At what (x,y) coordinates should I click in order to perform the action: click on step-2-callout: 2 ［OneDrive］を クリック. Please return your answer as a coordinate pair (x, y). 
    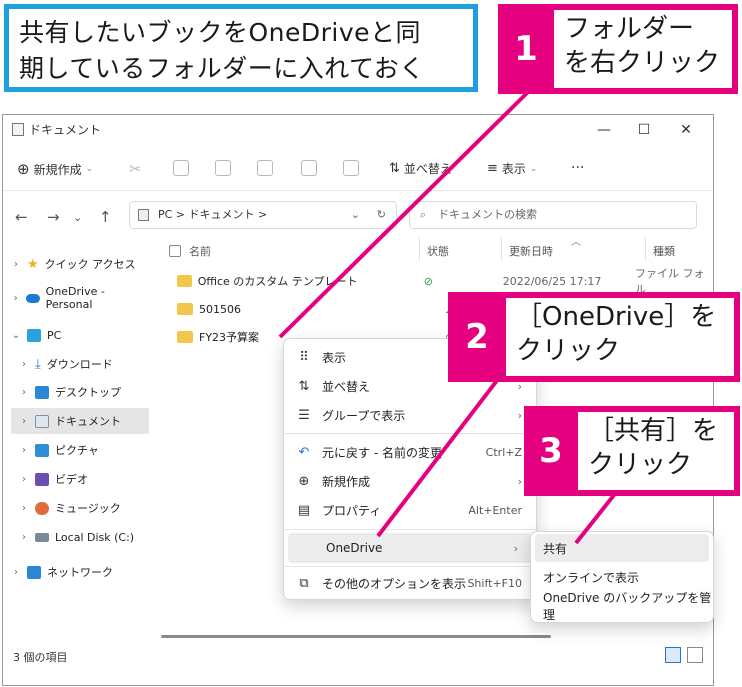
    Looking at the image, I should click on (594, 337).